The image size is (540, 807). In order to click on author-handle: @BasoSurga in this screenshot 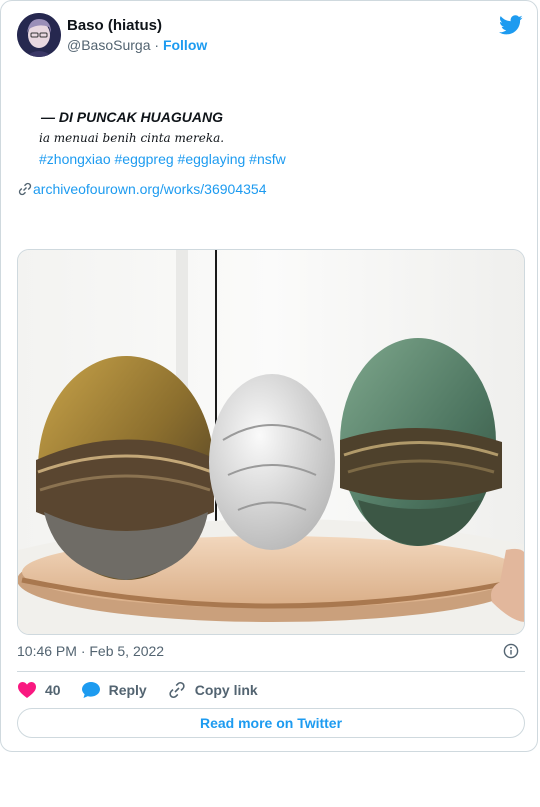, I will do `click(108, 45)`.